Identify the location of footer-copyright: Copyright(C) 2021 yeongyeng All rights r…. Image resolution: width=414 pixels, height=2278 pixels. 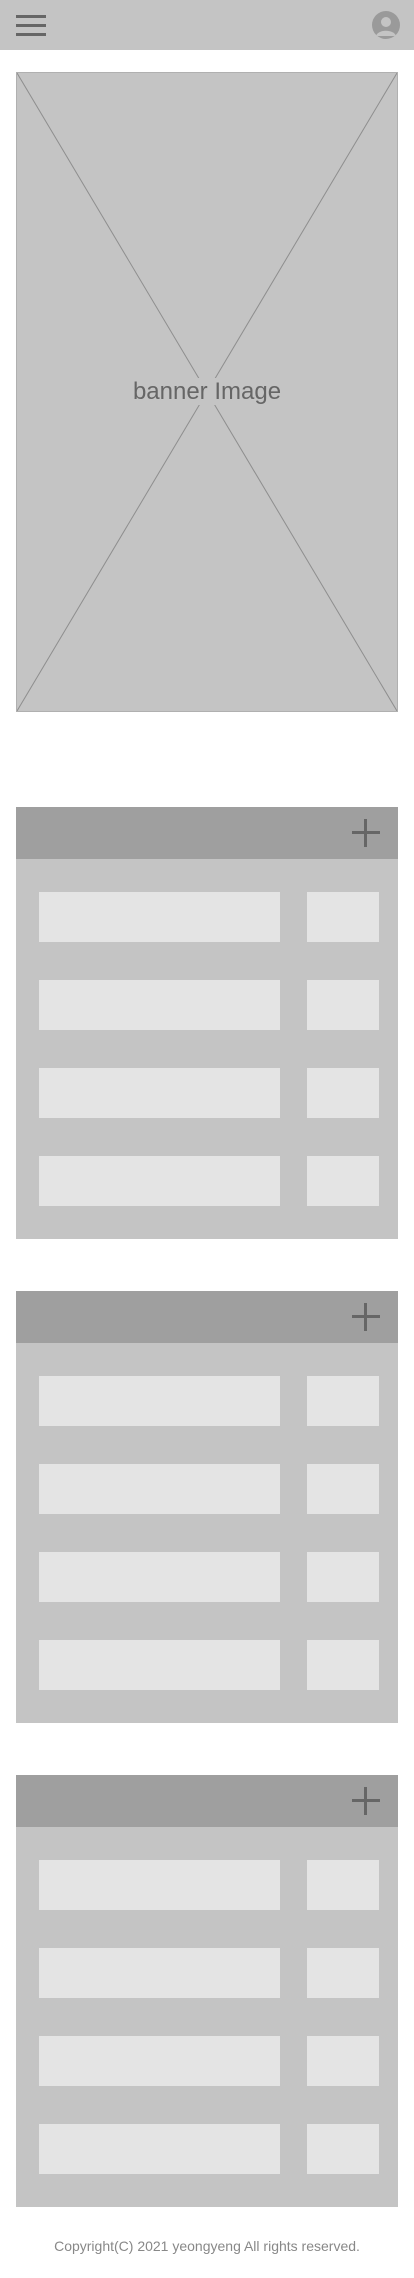
(207, 2246).